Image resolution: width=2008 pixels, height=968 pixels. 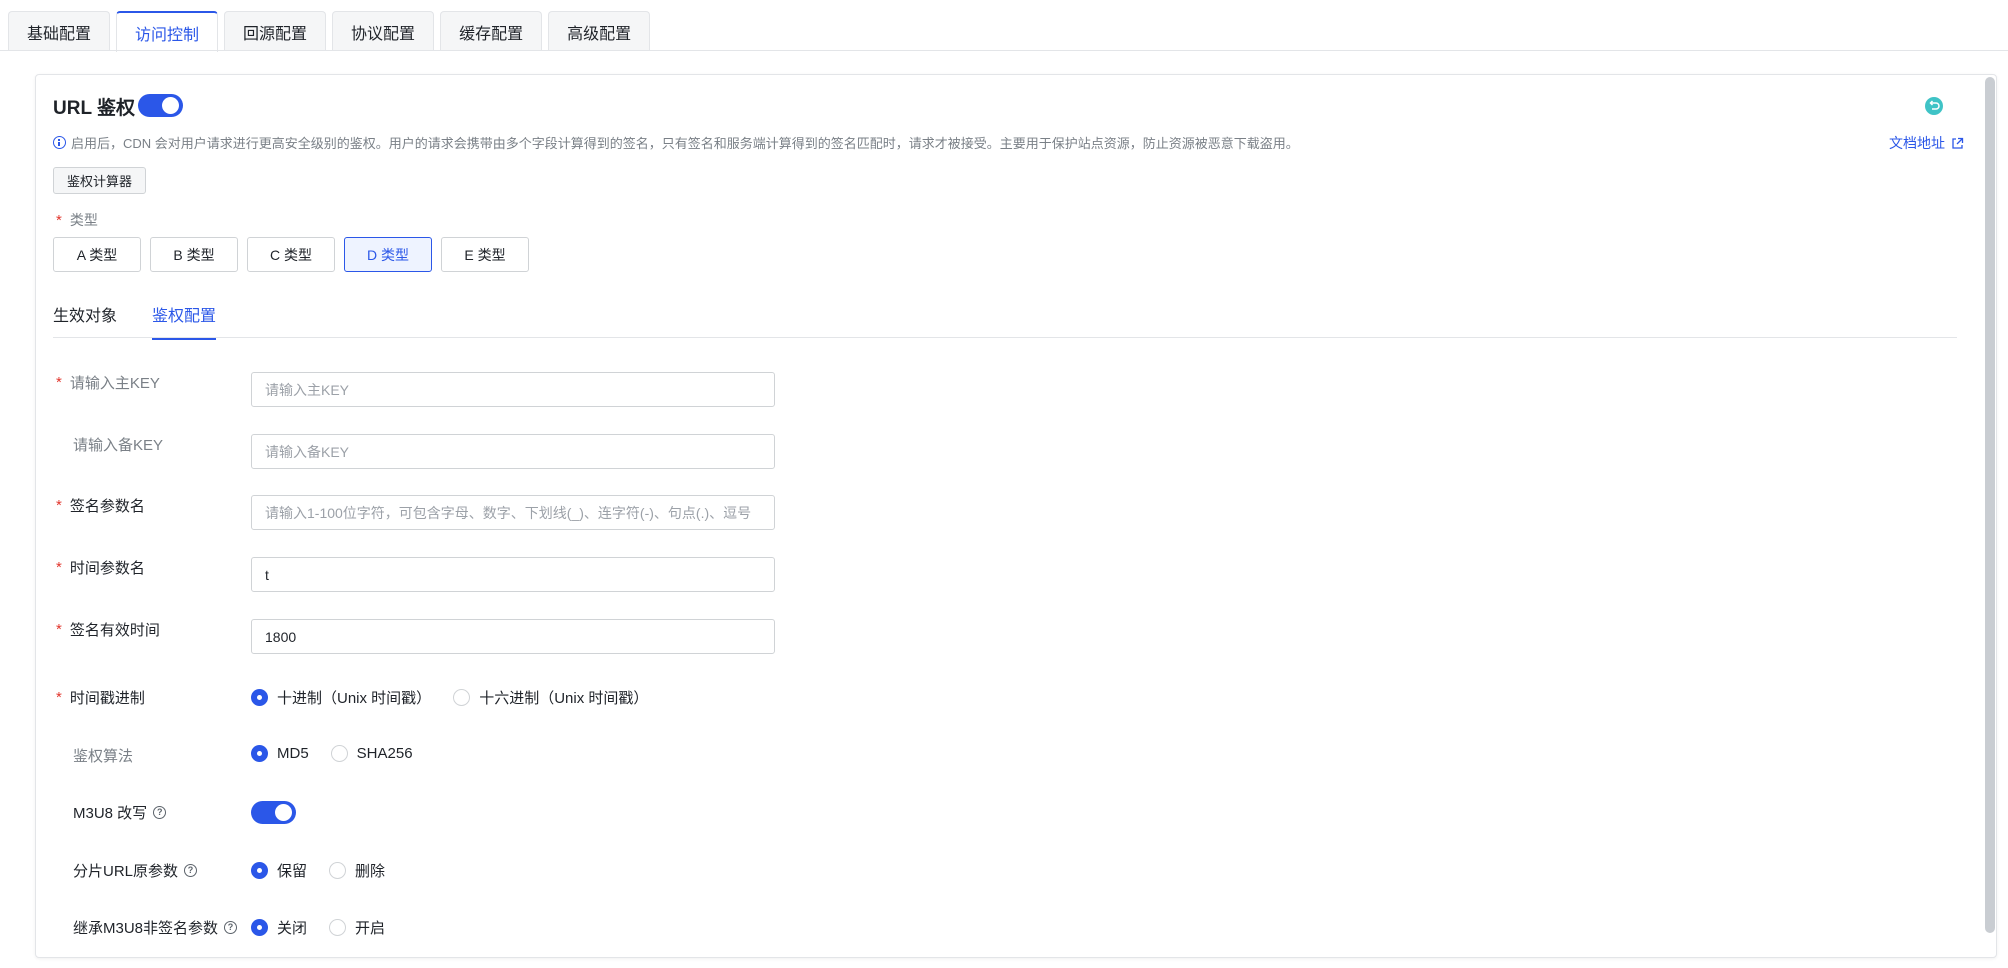 I want to click on backup-key-input, so click(x=513, y=451).